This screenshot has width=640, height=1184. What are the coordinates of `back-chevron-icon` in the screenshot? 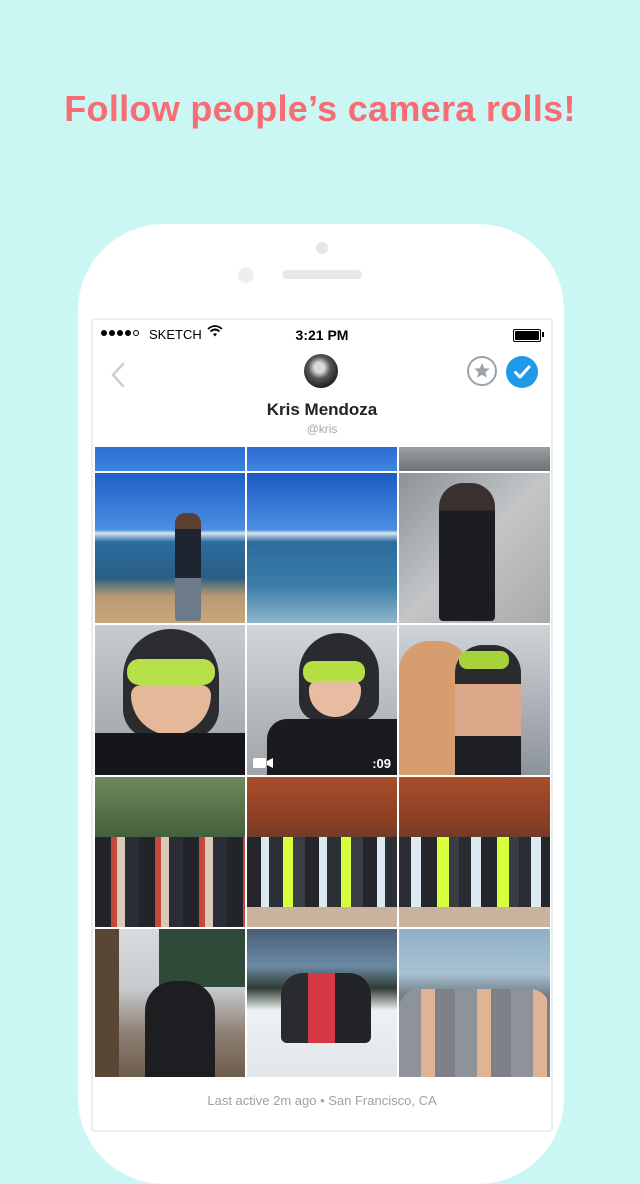 It's located at (119, 375).